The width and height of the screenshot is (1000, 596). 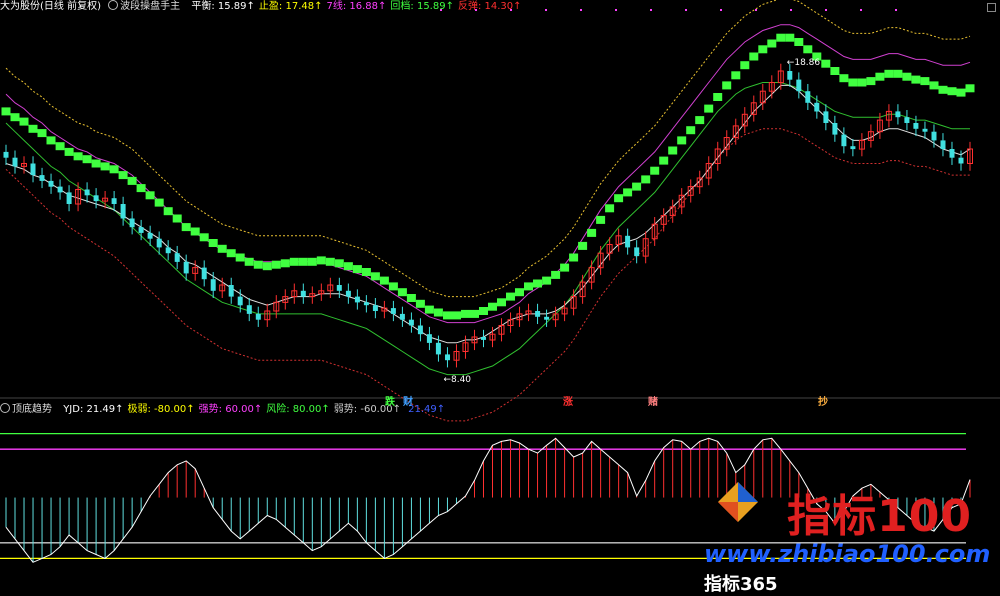 I want to click on sub-indicator-settings: 顶底趋势, so click(x=28, y=409).